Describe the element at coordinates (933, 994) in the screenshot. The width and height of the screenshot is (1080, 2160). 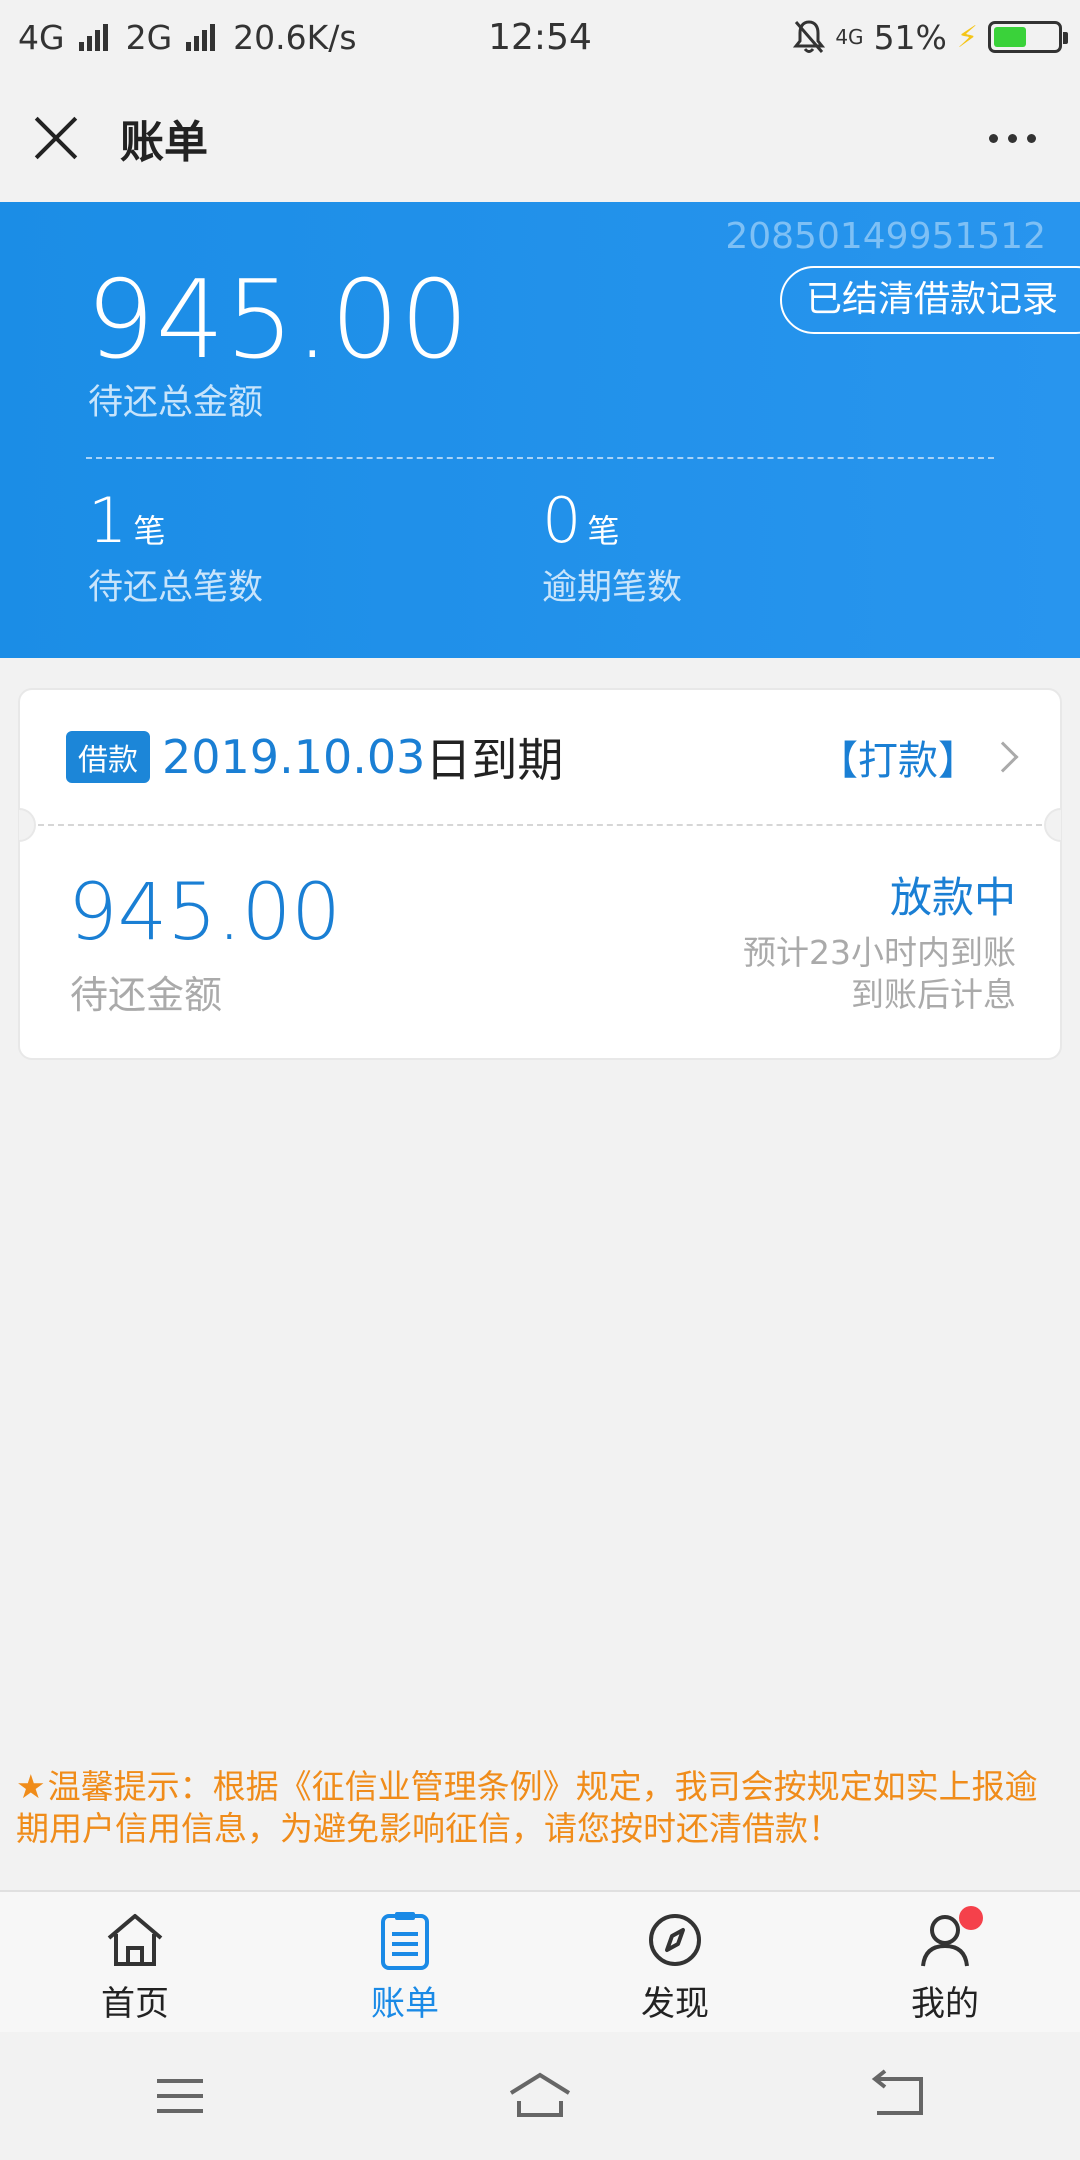
I see `loan-interest-note: 到账后计息` at that location.